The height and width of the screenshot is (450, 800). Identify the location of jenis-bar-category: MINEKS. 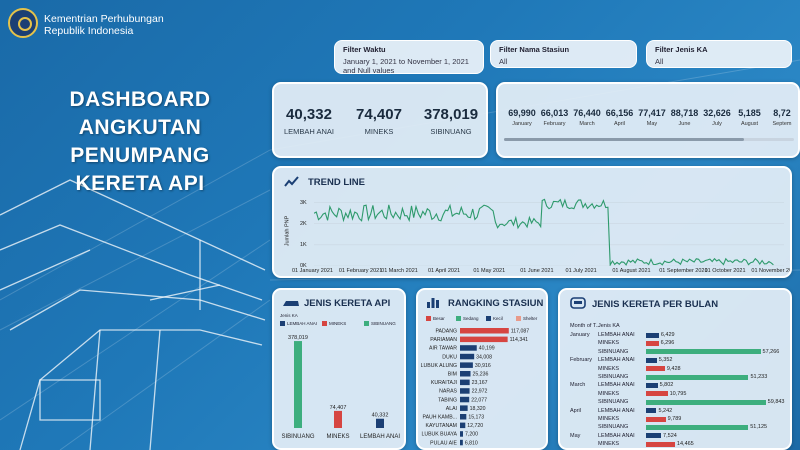
(337, 437).